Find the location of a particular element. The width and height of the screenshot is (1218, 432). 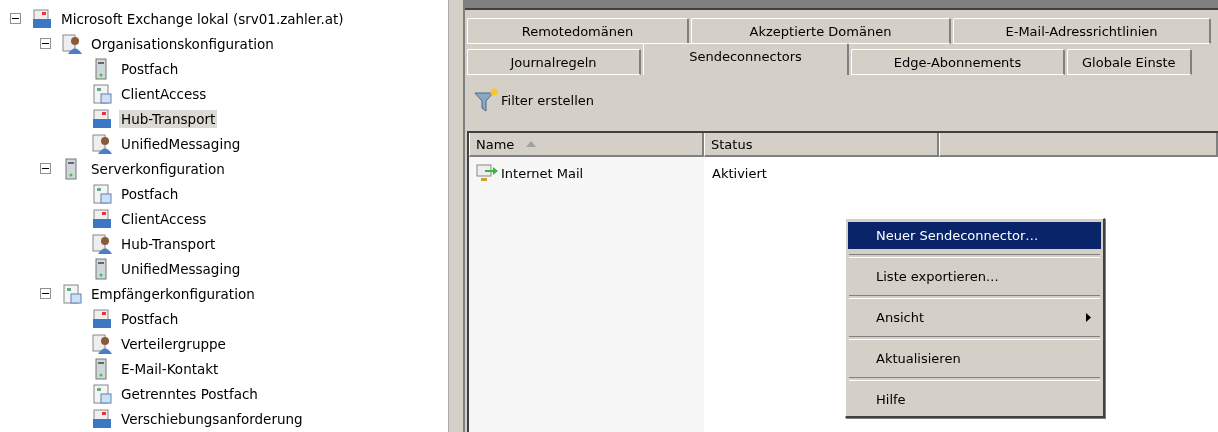

tree-item: E-Mail-Kontakt is located at coordinates (170, 368).